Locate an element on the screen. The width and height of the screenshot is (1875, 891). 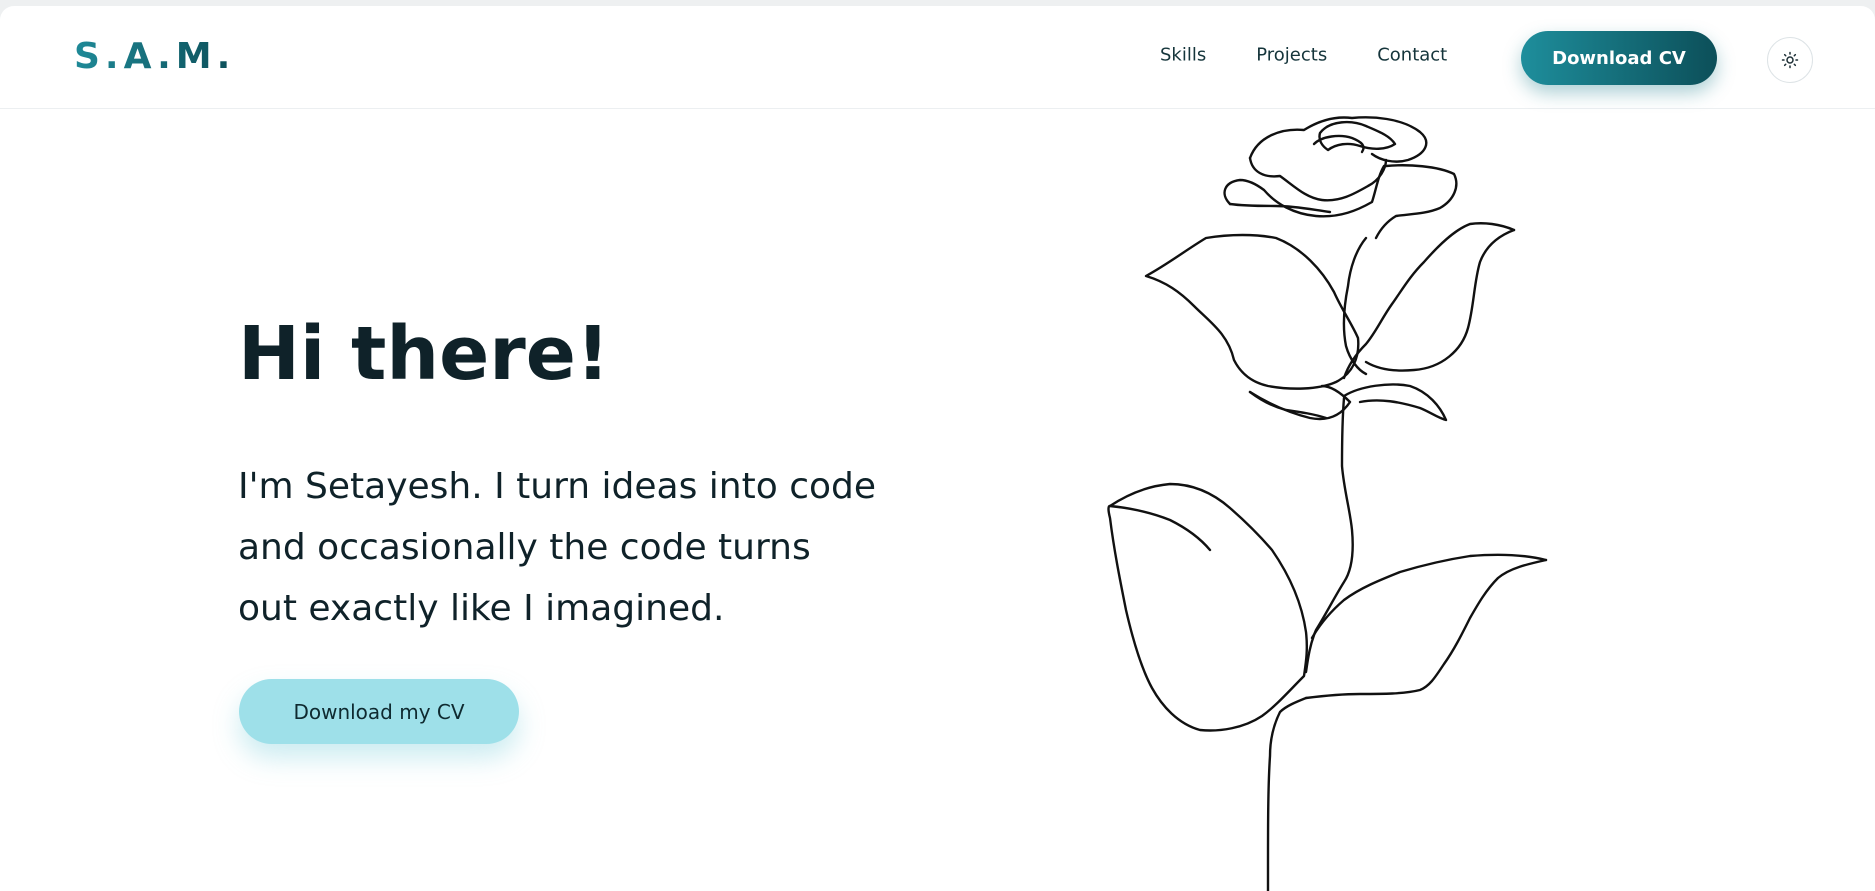
nav-links: Skills Projects Contact is located at coordinates (1303, 55).